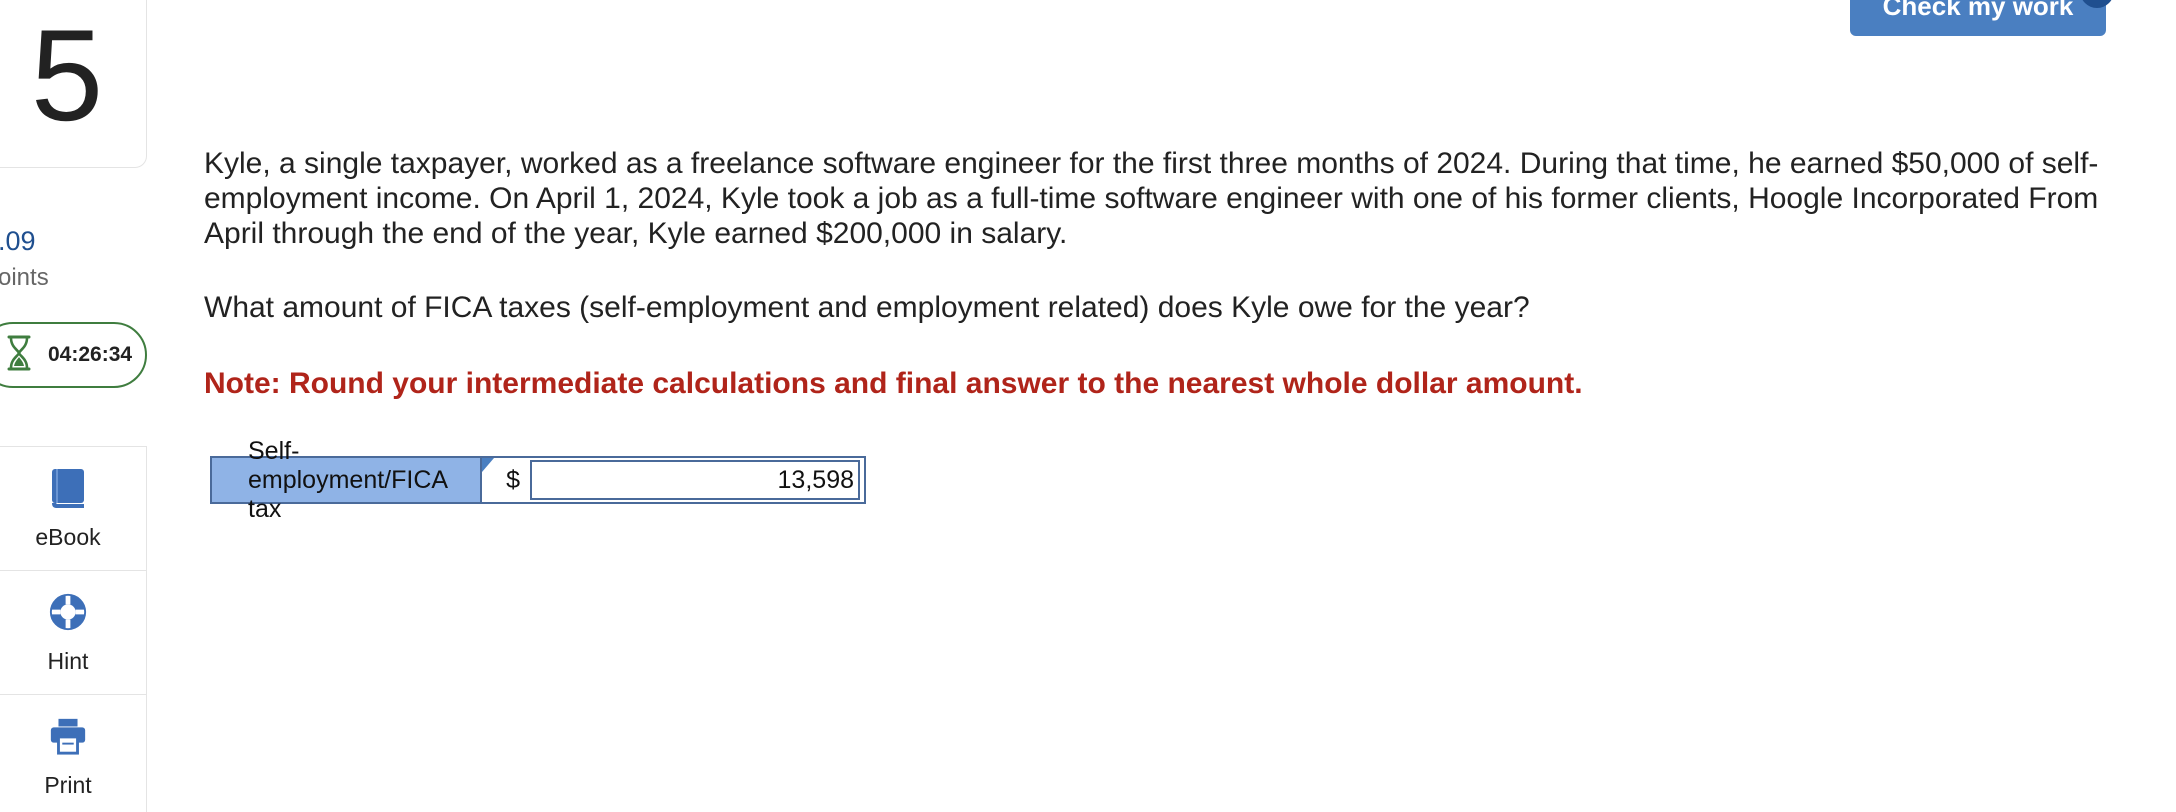  I want to click on print-button: Print, so click(73, 753).